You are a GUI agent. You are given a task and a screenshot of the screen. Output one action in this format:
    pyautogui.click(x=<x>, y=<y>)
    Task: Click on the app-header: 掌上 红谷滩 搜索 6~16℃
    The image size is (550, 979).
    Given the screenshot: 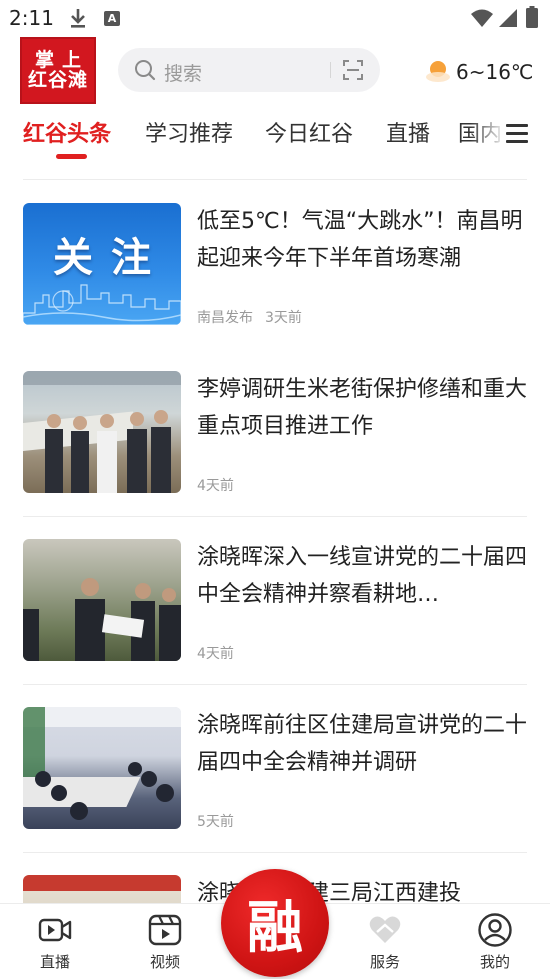 What is the action you would take?
    pyautogui.click(x=275, y=71)
    